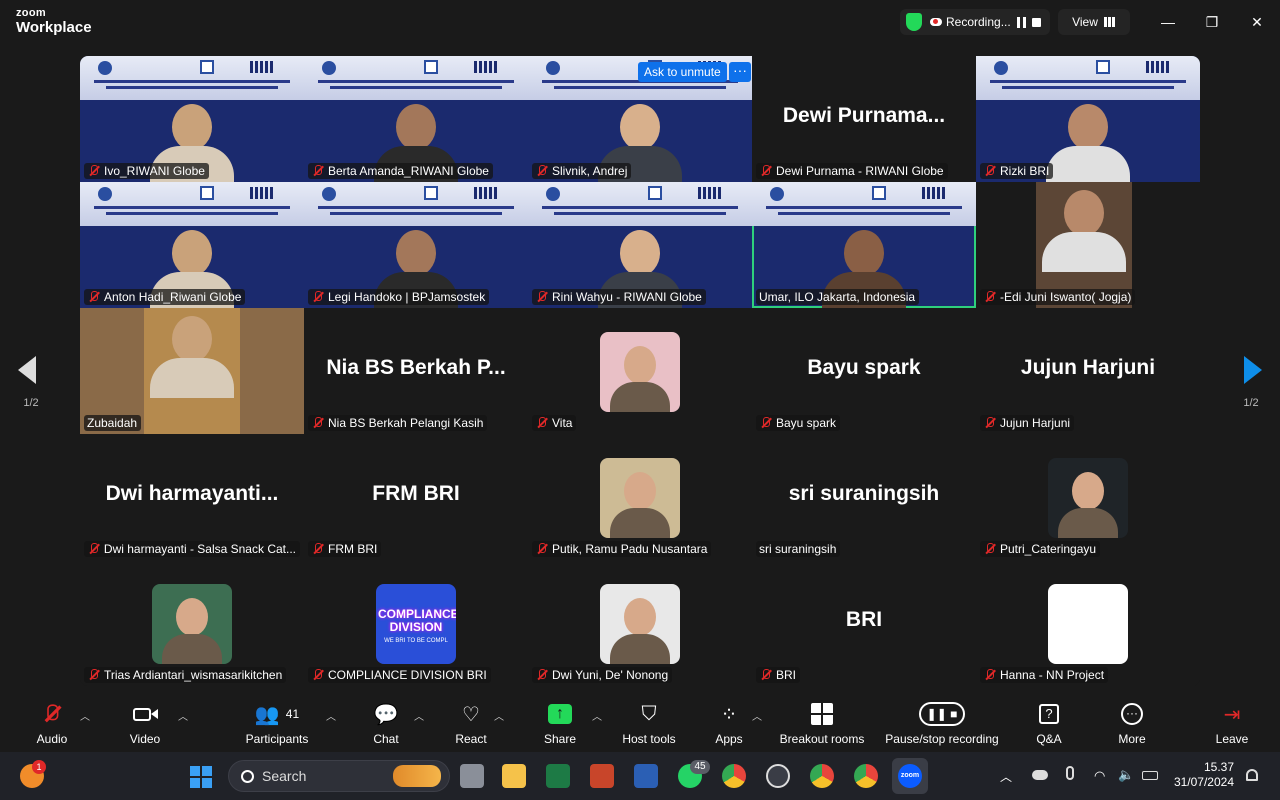 The image size is (1280, 800). What do you see at coordinates (729, 739) in the screenshot?
I see `apps-label: Apps` at bounding box center [729, 739].